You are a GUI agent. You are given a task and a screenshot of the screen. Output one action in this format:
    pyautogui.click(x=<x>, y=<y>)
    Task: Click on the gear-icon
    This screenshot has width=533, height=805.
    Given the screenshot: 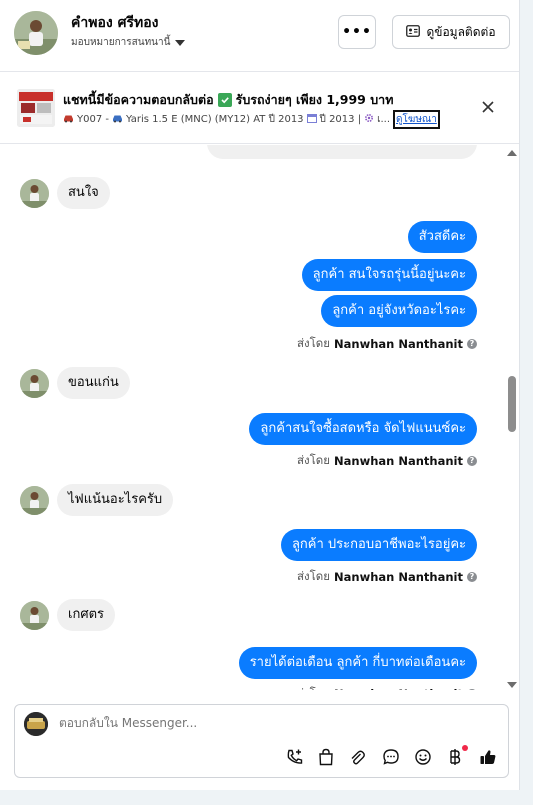 What is the action you would take?
    pyautogui.click(x=369, y=119)
    